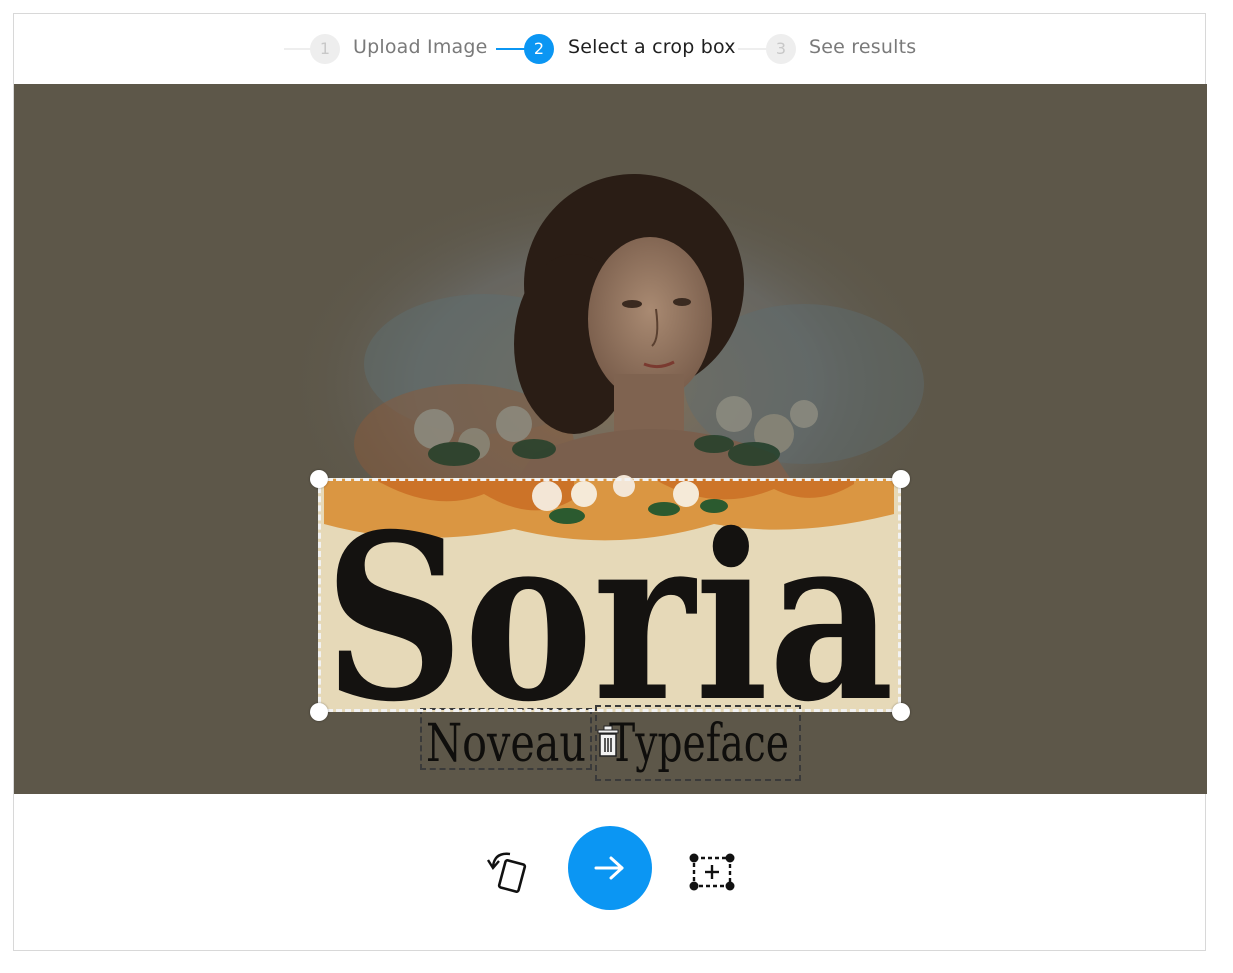  Describe the element at coordinates (539, 49) in the screenshot. I see `step-2-number: 2` at that location.